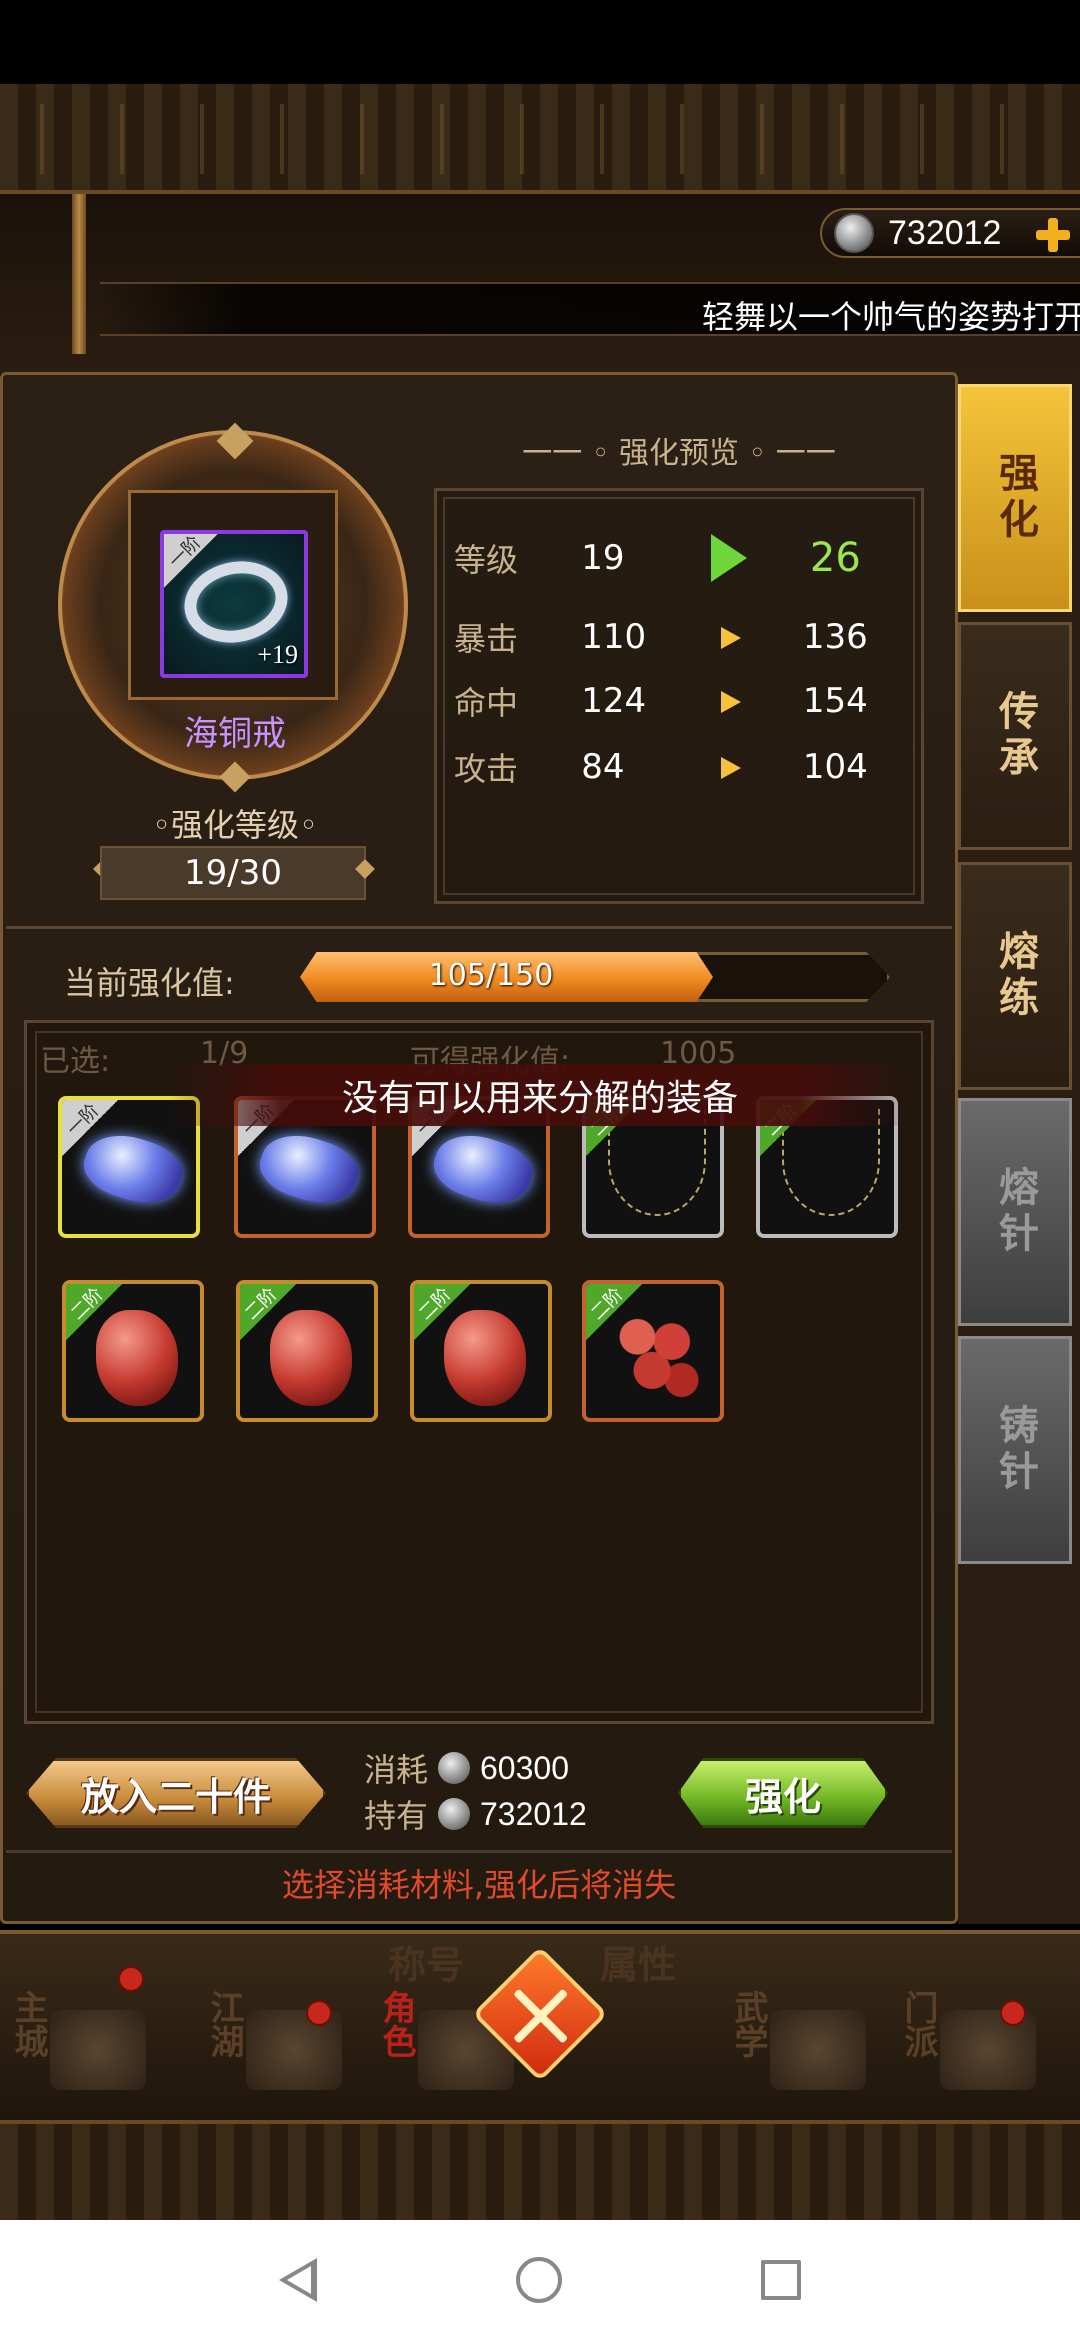  What do you see at coordinates (224, 2024) in the screenshot?
I see `nav-label: 江湖` at bounding box center [224, 2024].